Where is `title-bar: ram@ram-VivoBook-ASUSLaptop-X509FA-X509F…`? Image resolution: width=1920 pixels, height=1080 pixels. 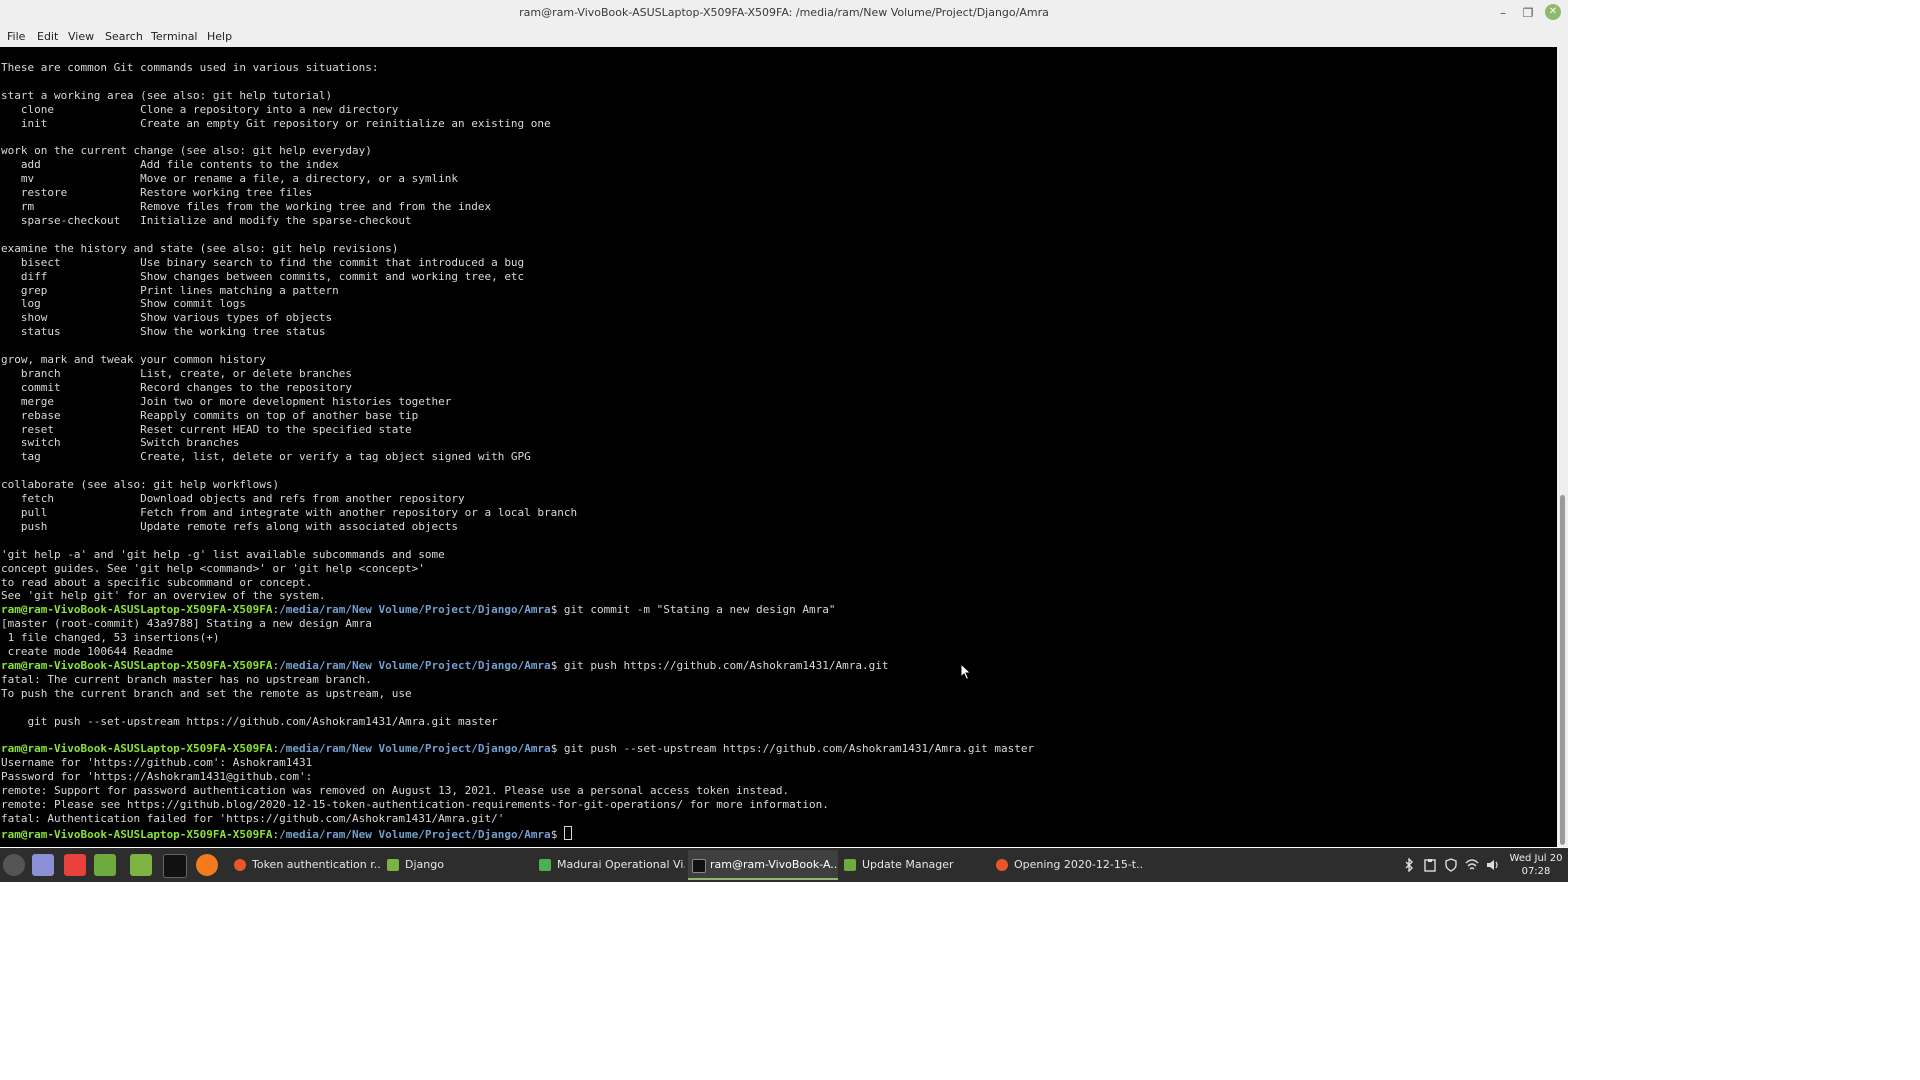
title-bar: ram@ram-VivoBook-ASUSLaptop-X509FA-X509F… is located at coordinates (784, 13).